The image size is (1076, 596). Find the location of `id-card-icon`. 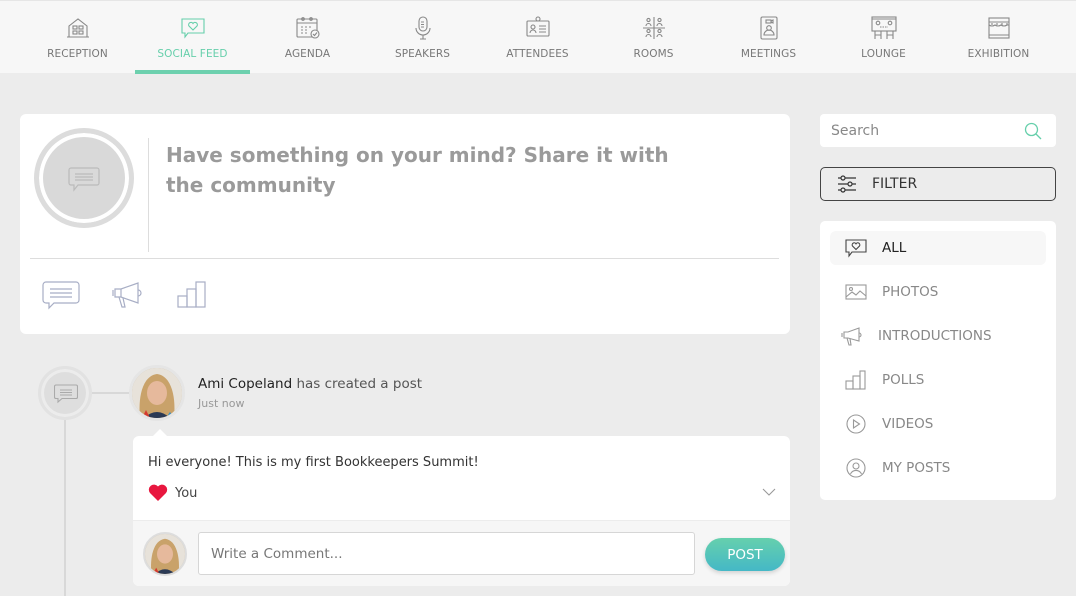

id-card-icon is located at coordinates (537, 26).